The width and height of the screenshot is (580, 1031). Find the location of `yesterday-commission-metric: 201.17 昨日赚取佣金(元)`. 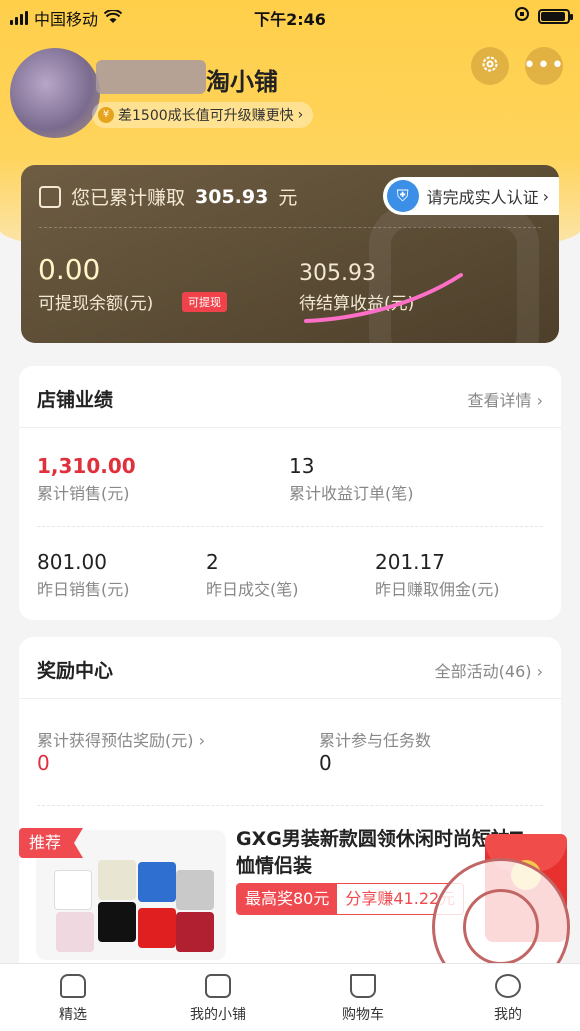

yesterday-commission-metric: 201.17 昨日赚取佣金(元) is located at coordinates (437, 575).